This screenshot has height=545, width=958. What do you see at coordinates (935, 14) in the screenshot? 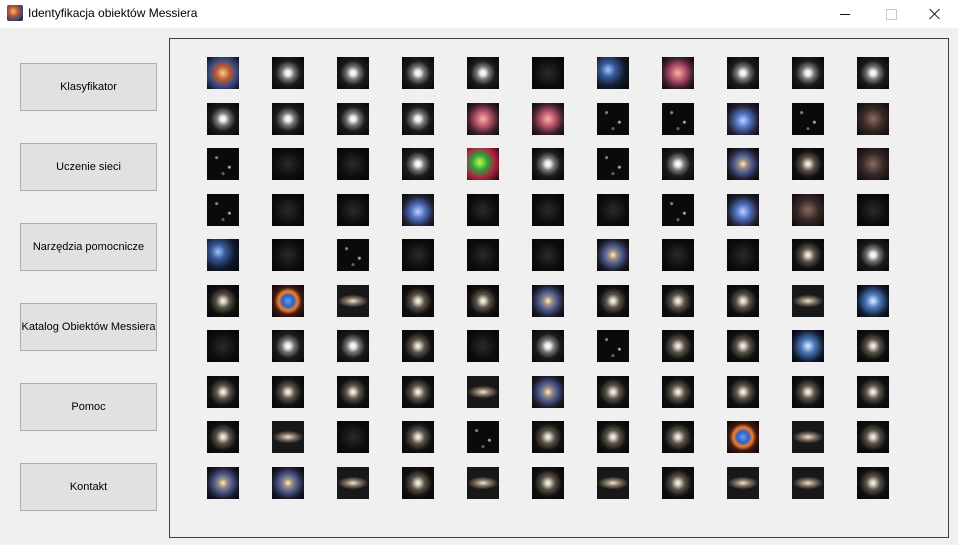
I see `close-button` at bounding box center [935, 14].